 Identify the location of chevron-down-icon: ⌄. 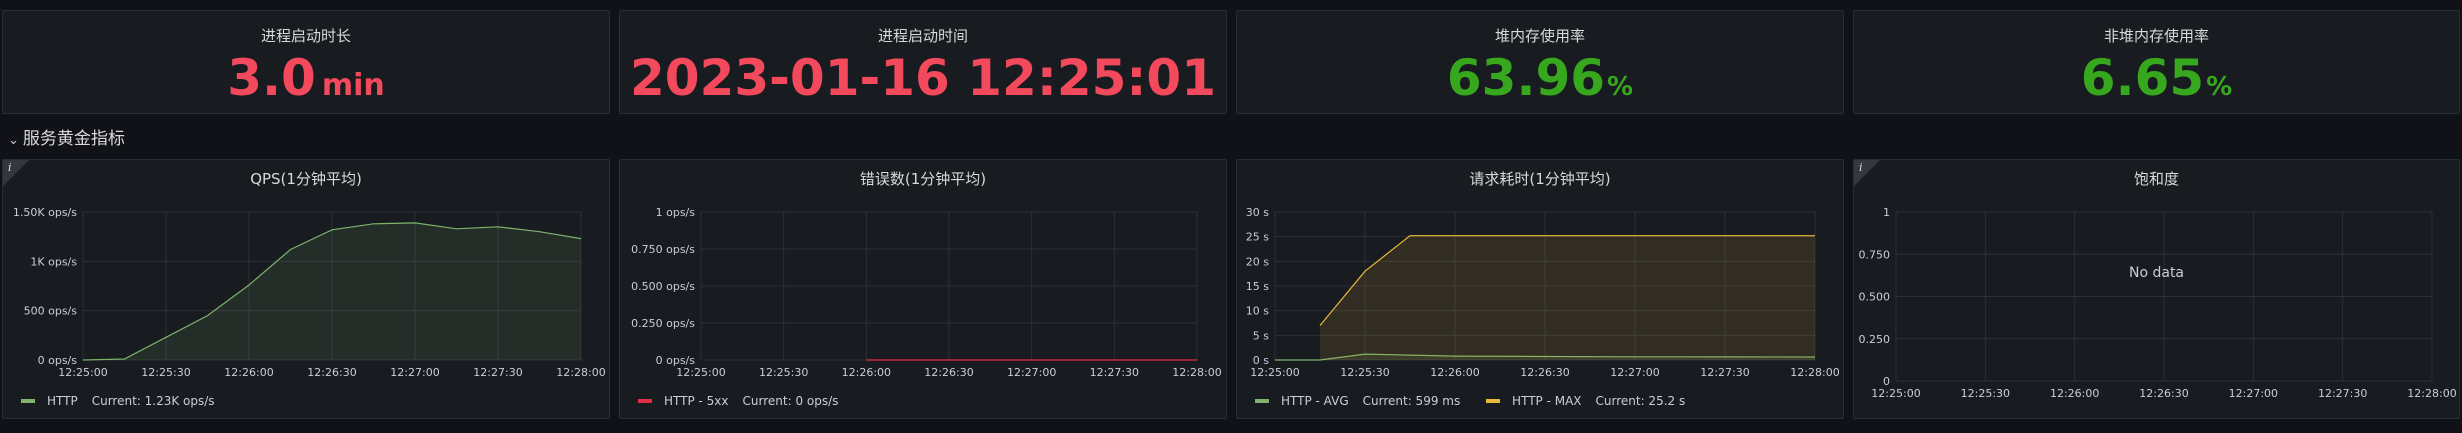
(13, 140).